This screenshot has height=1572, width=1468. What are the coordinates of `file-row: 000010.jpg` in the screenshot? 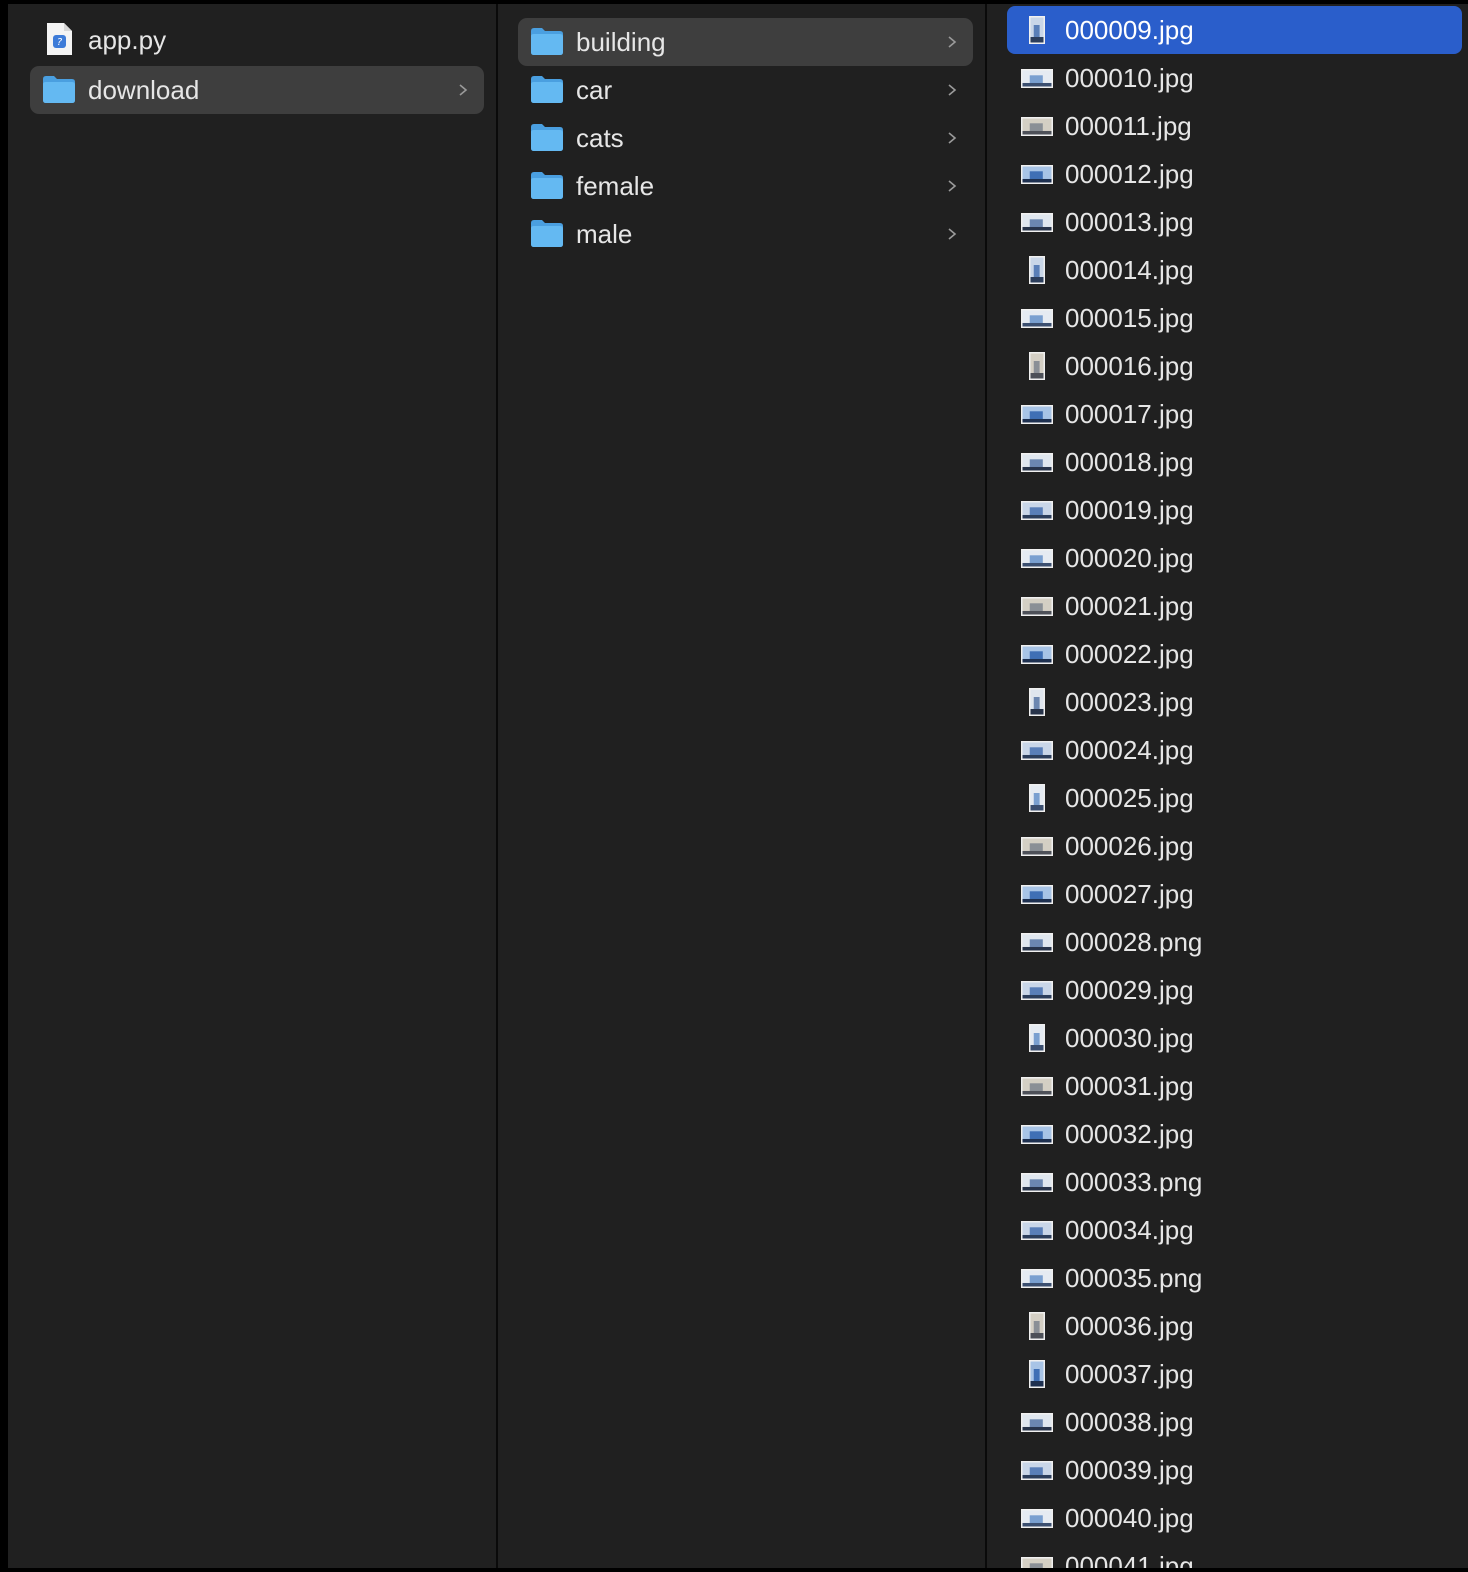 It's located at (1234, 78).